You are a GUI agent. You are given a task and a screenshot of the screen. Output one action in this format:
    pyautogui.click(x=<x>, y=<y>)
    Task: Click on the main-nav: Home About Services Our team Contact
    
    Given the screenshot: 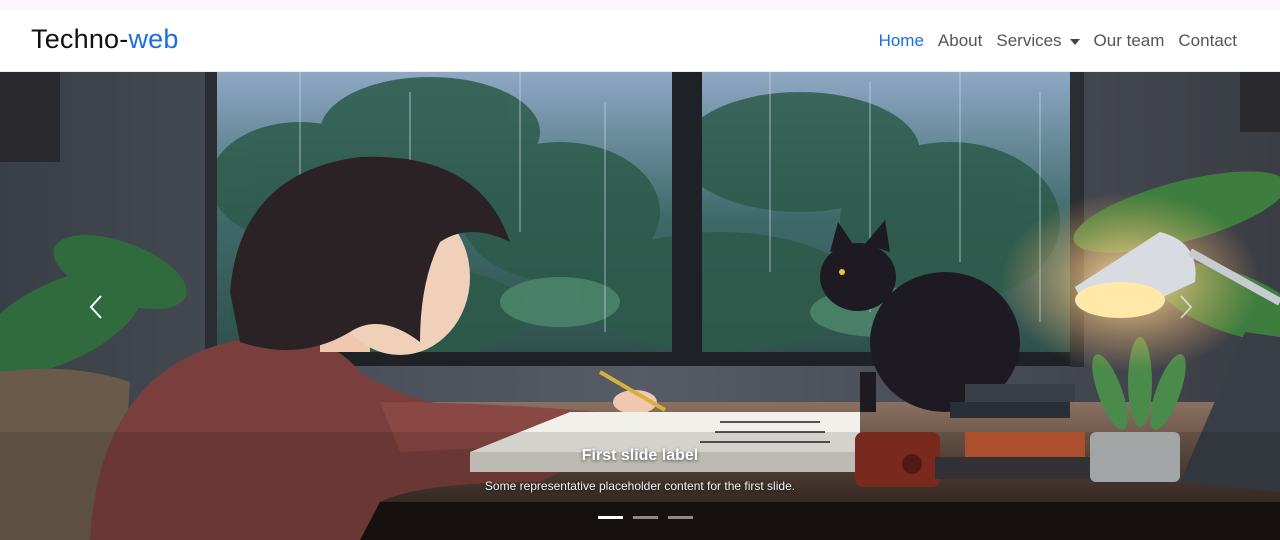 What is the action you would take?
    pyautogui.click(x=1058, y=41)
    